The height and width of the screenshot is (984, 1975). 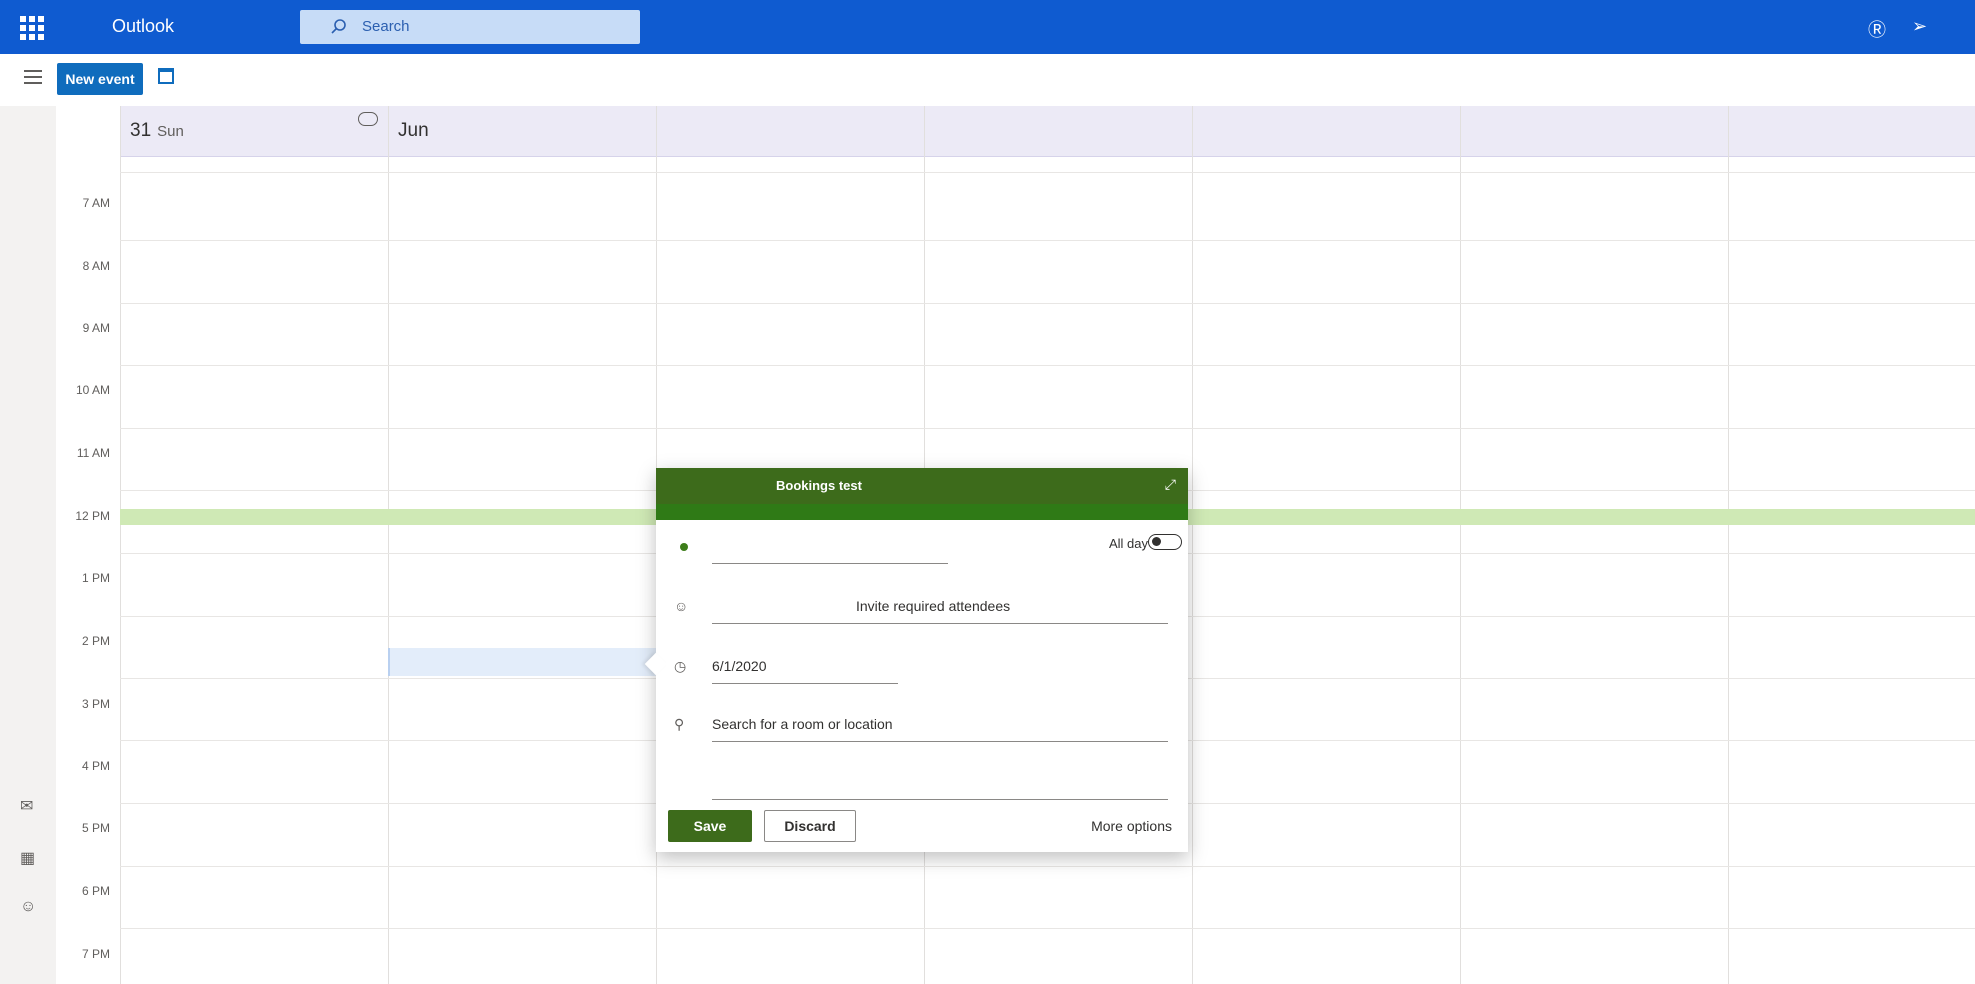 I want to click on selected-time-slot, so click(x=523, y=662).